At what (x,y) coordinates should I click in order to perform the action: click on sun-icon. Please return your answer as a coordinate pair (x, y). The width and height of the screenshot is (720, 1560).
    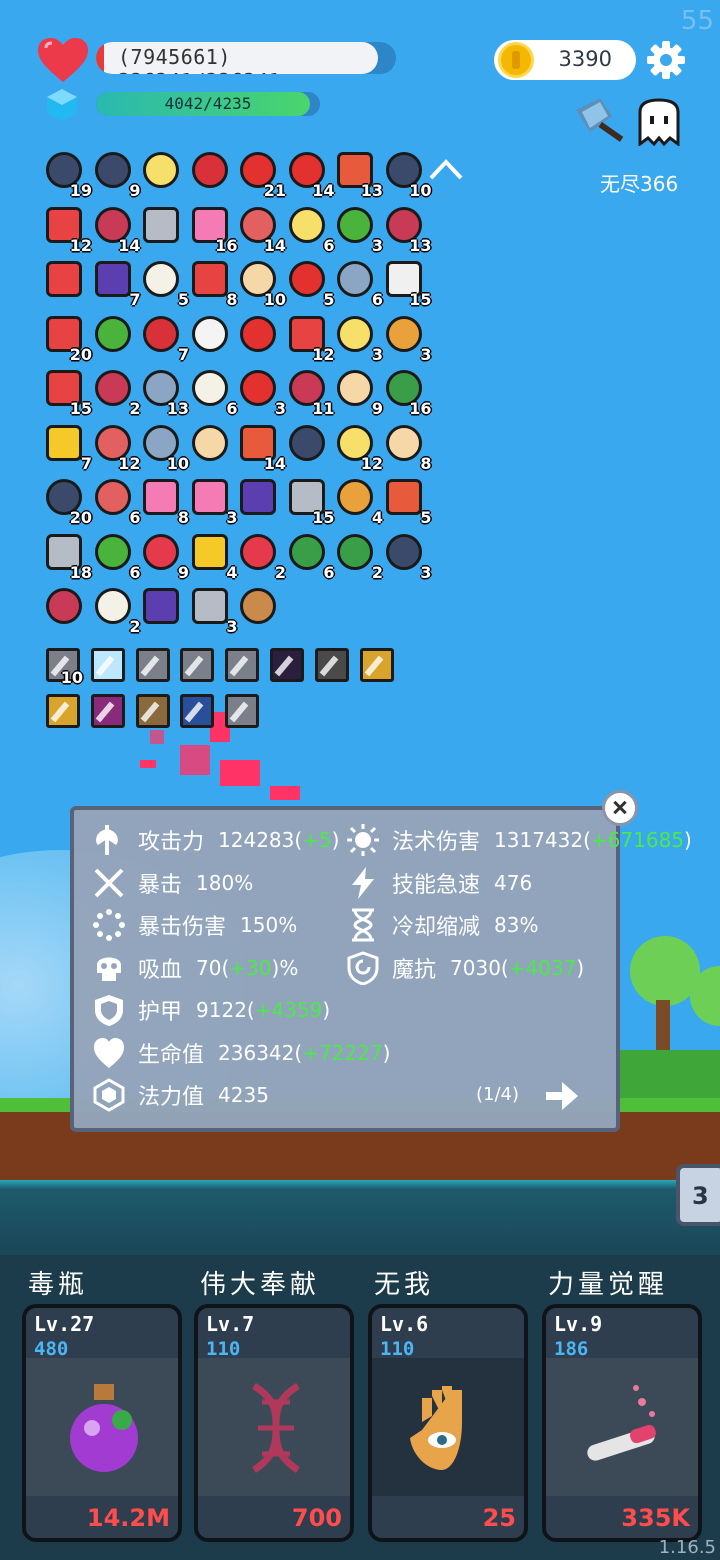
    Looking at the image, I should click on (363, 840).